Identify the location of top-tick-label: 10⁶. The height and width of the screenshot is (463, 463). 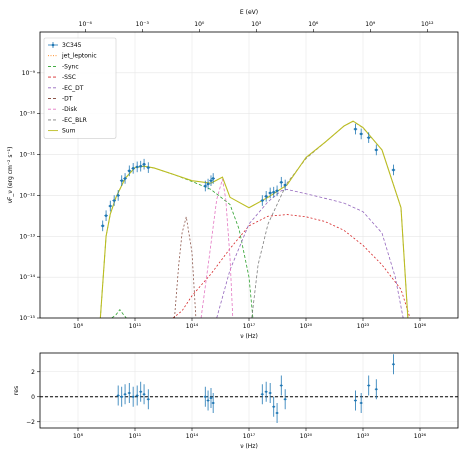
(313, 24).